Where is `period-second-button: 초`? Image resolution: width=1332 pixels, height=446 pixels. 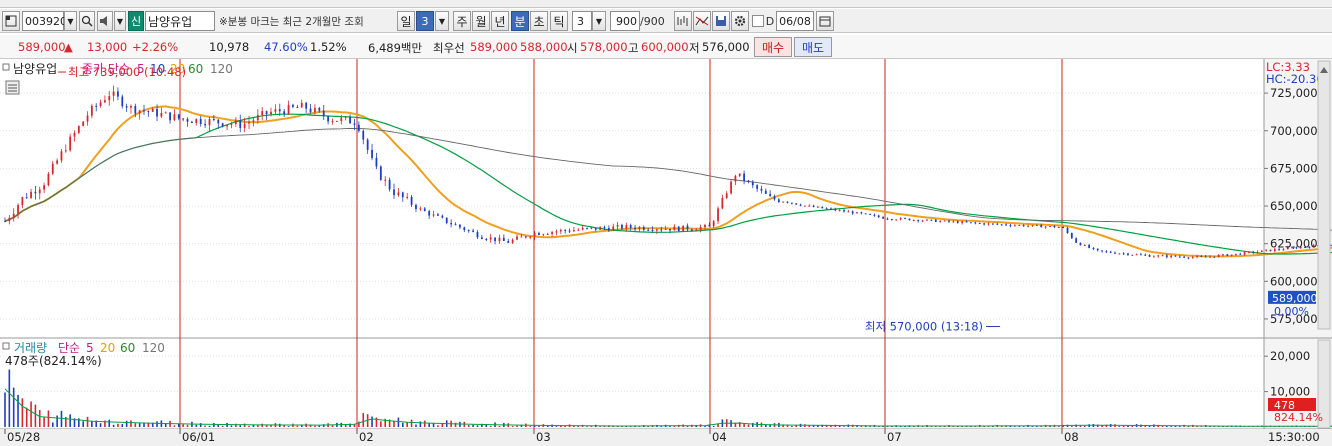 period-second-button: 초 is located at coordinates (539, 21).